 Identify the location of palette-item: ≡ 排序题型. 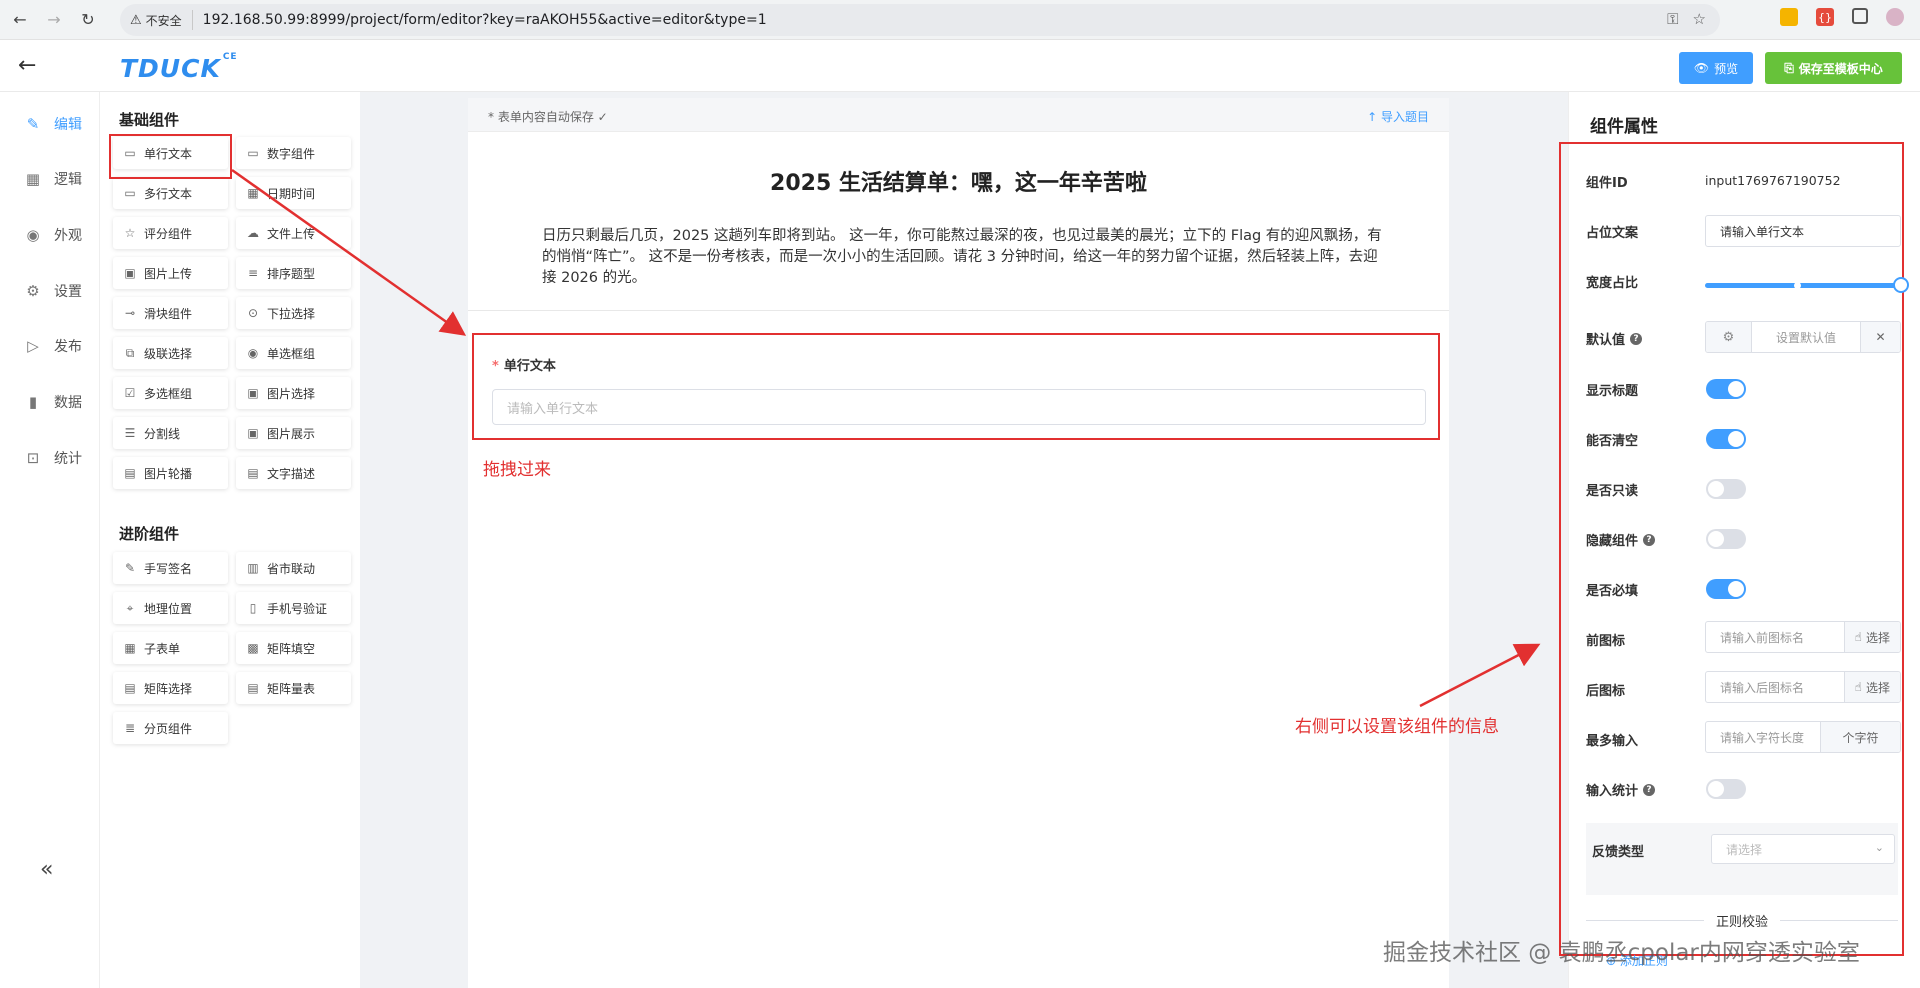
(293, 273).